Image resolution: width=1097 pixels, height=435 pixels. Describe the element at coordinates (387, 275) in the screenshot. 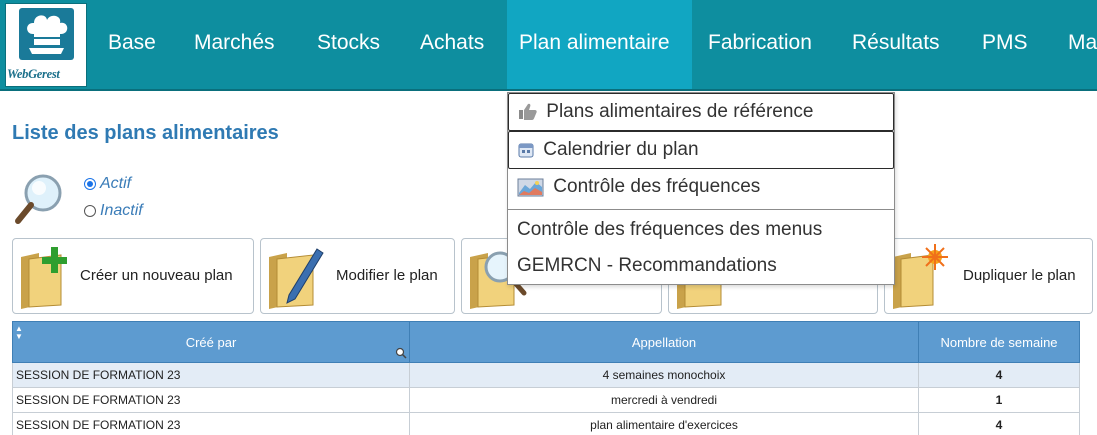

I see `edit-plan-label: Modifier le plan` at that location.